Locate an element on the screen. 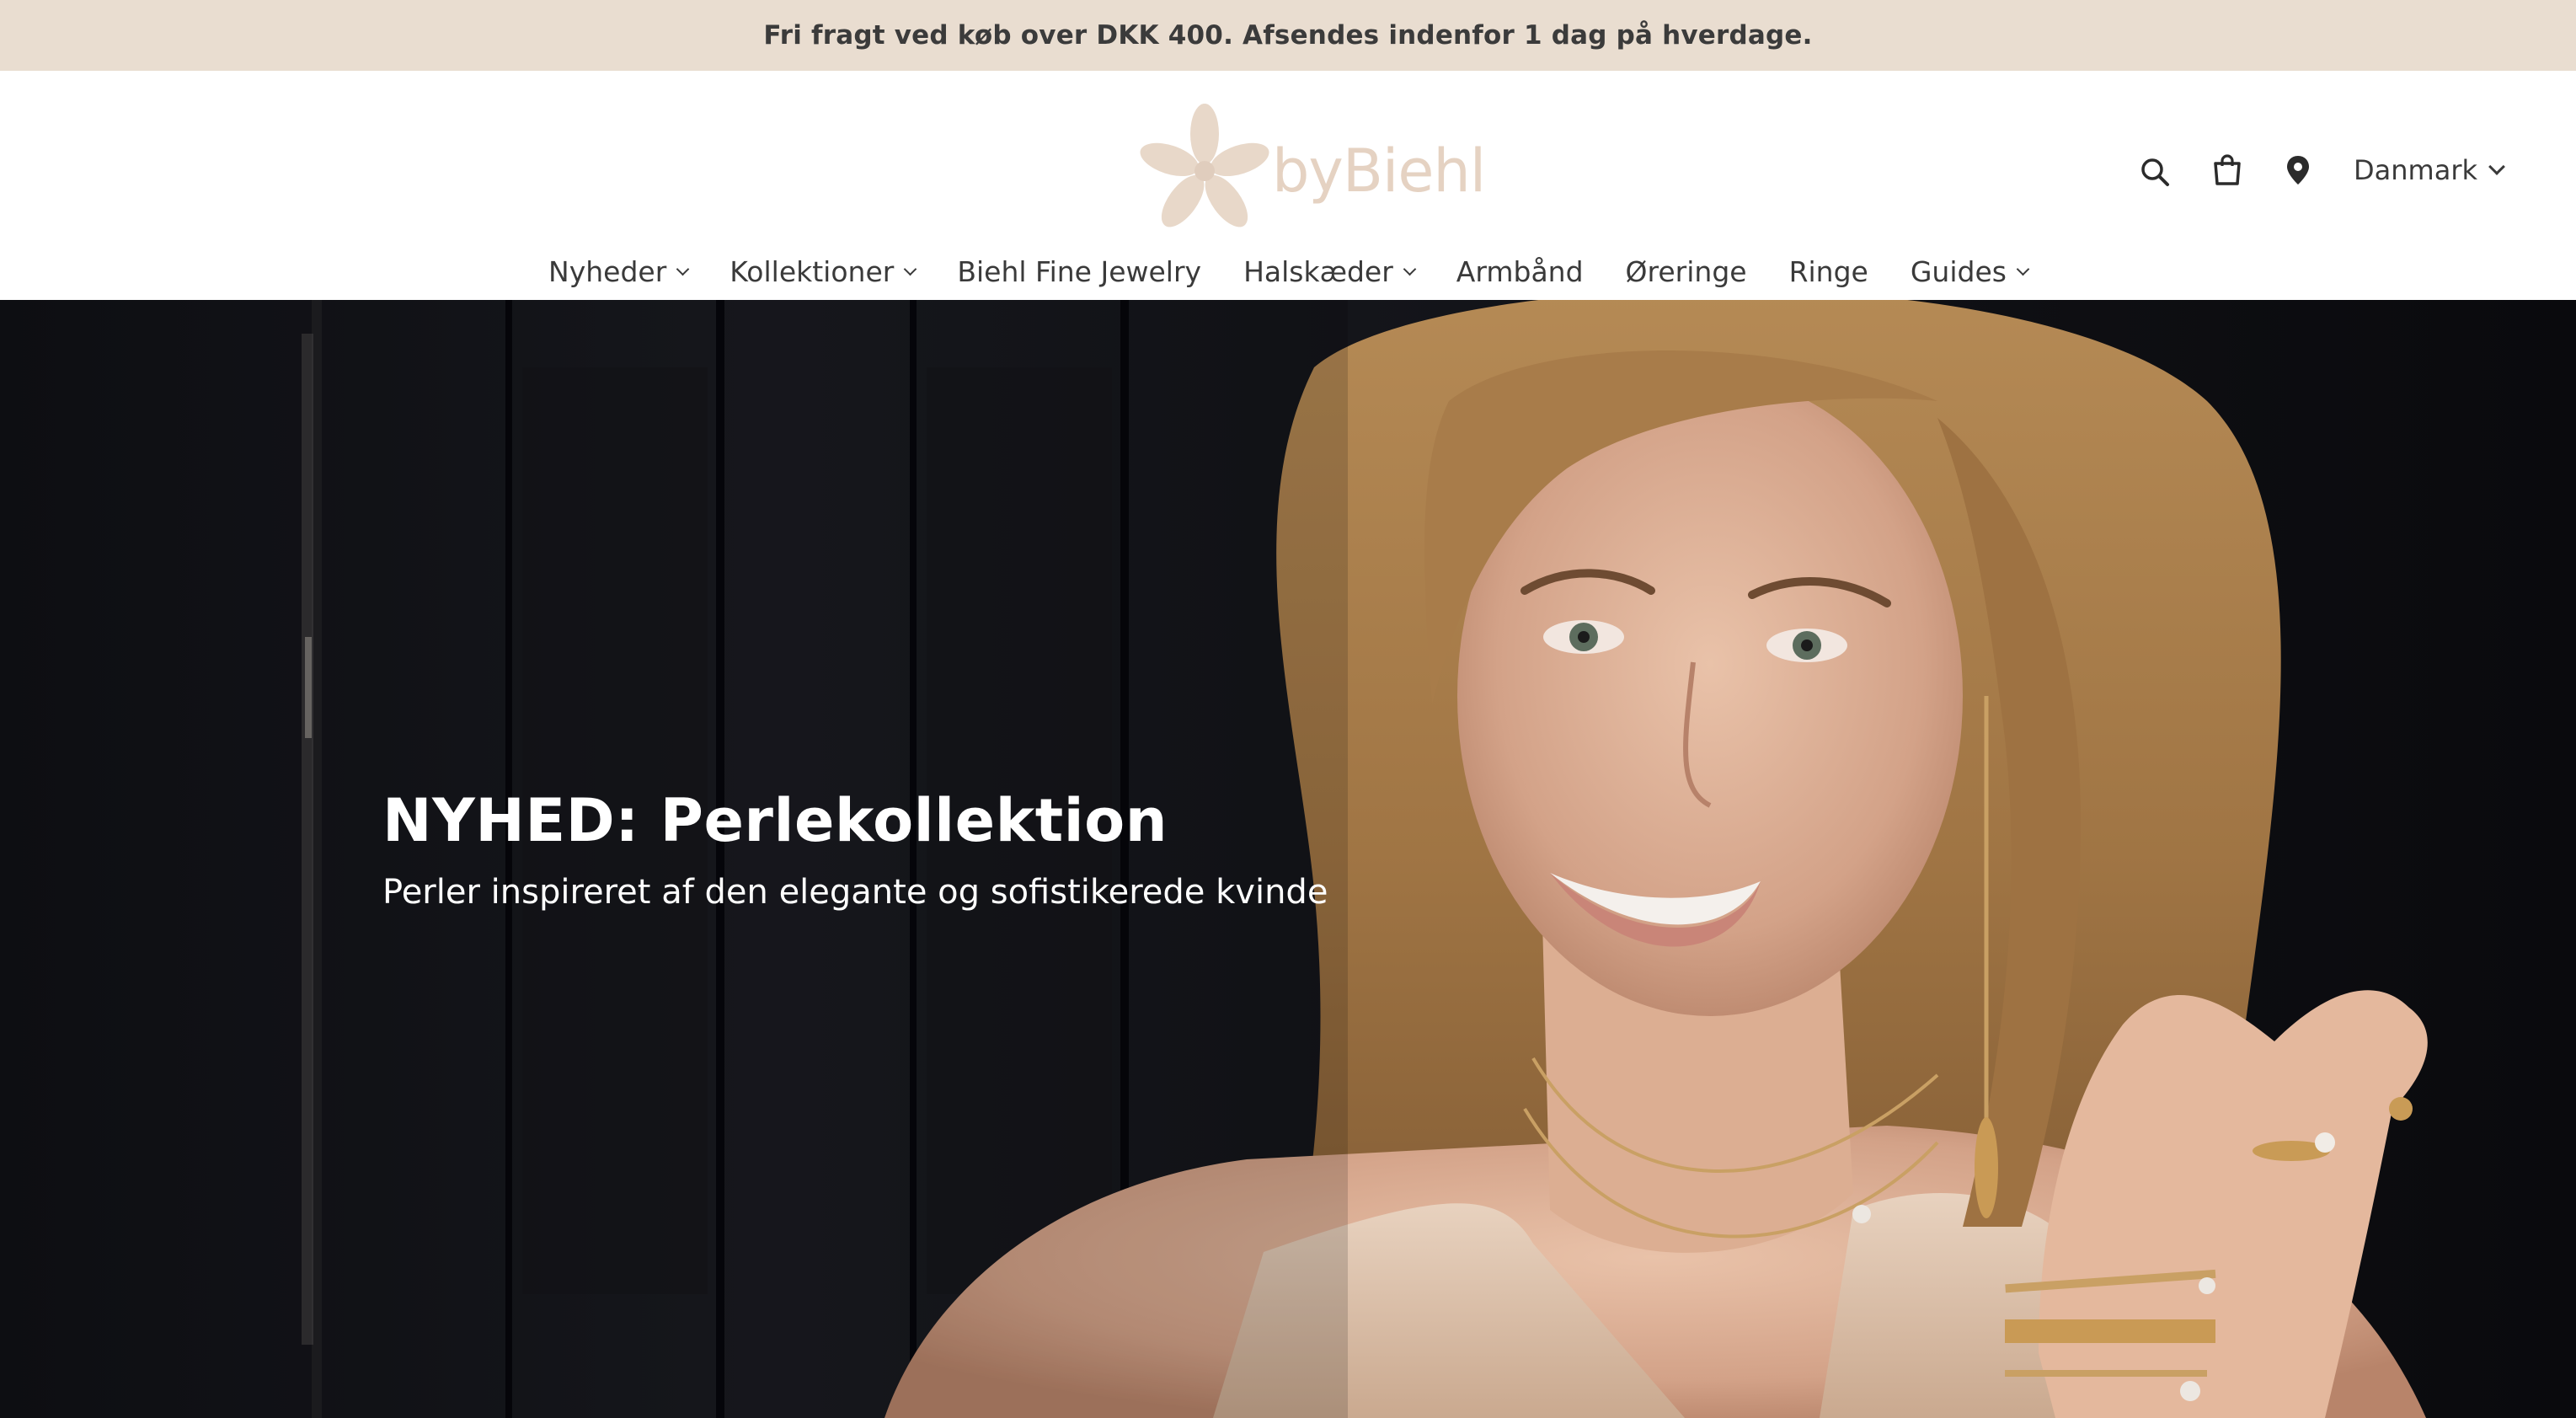 This screenshot has width=2576, height=1418. logo-link: byBiehl is located at coordinates (1311, 171).